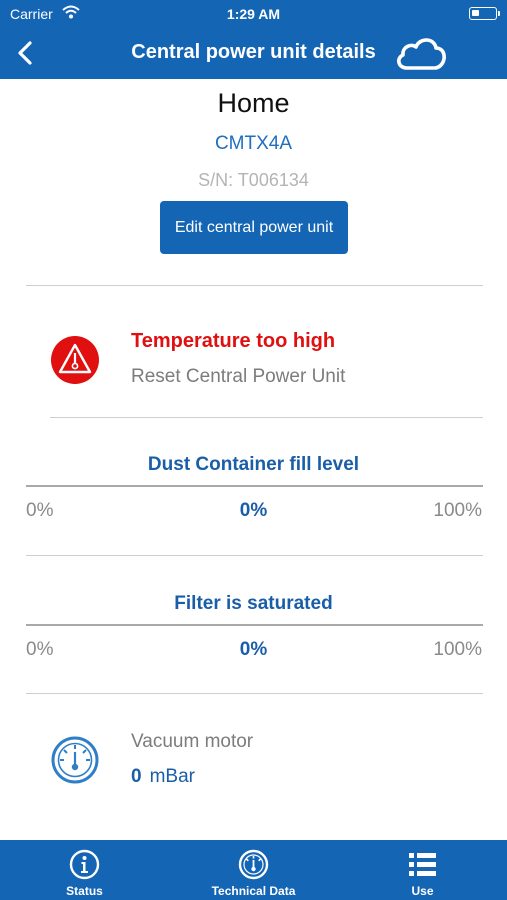 The height and width of the screenshot is (900, 507). I want to click on filter-level-track, so click(254, 625).